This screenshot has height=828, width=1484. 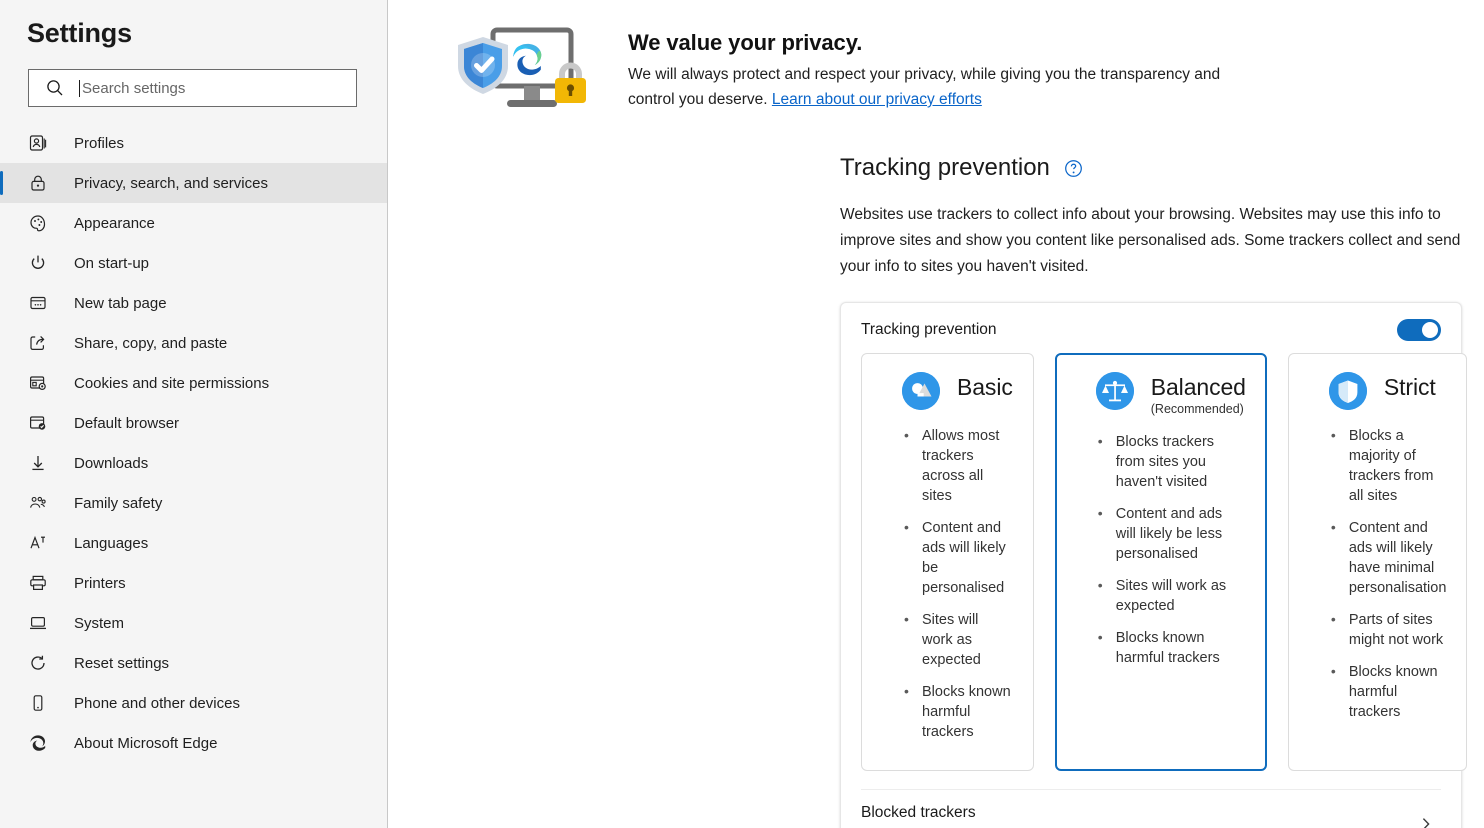 What do you see at coordinates (918, 812) in the screenshot?
I see `row-title: Blocked trackers` at bounding box center [918, 812].